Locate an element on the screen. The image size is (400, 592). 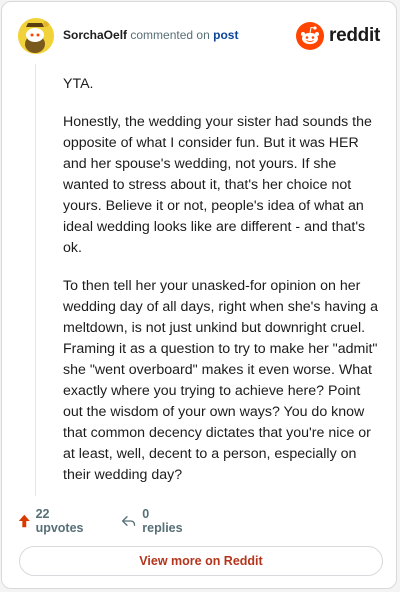
user-avatar is located at coordinates (36, 36).